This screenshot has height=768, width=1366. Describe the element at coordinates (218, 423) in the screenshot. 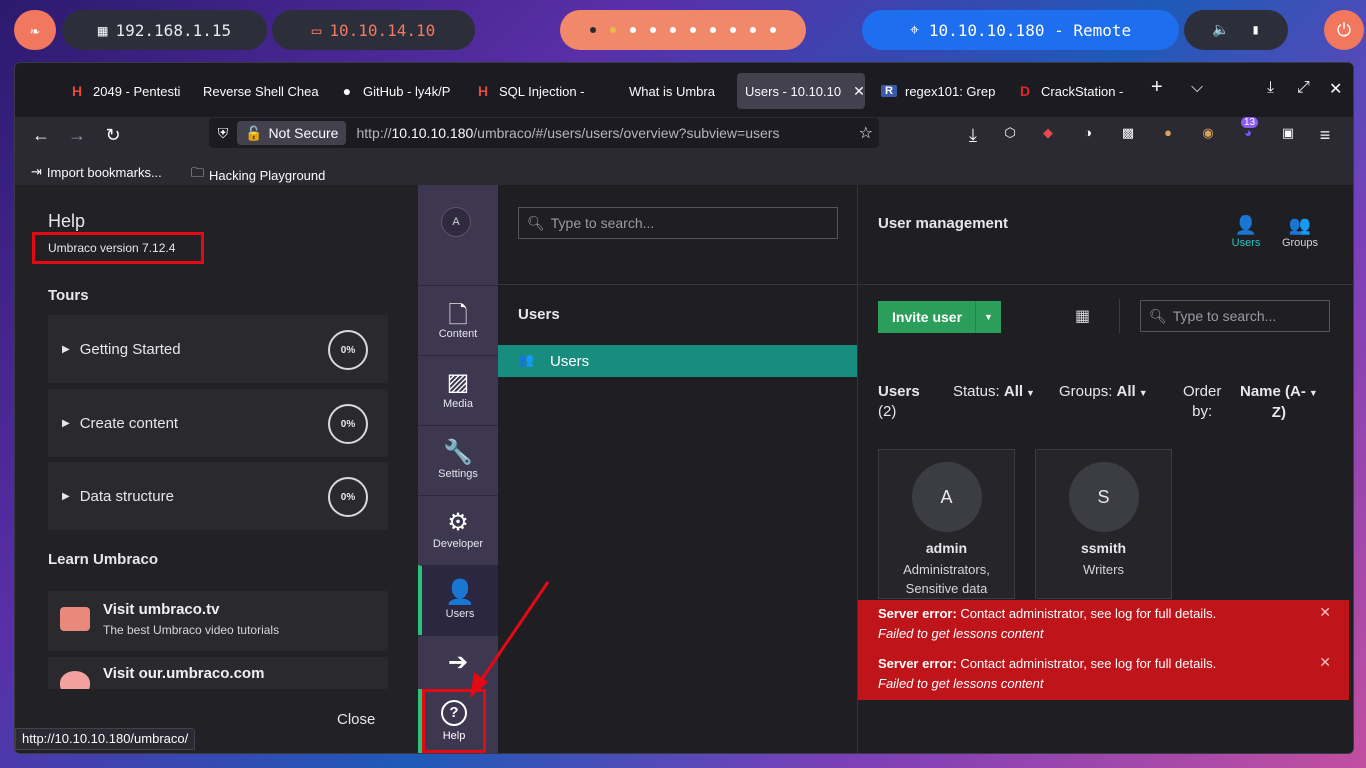

I see `tour-create-content: ▶ Create content 0%` at that location.